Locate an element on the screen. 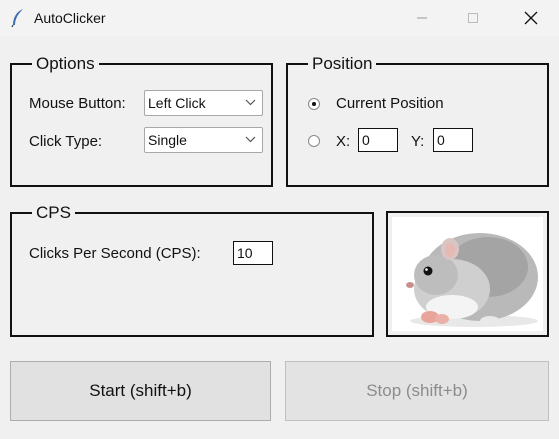 The width and height of the screenshot is (559, 439). cps-label: Clicks Per Second (CPS): is located at coordinates (115, 253).